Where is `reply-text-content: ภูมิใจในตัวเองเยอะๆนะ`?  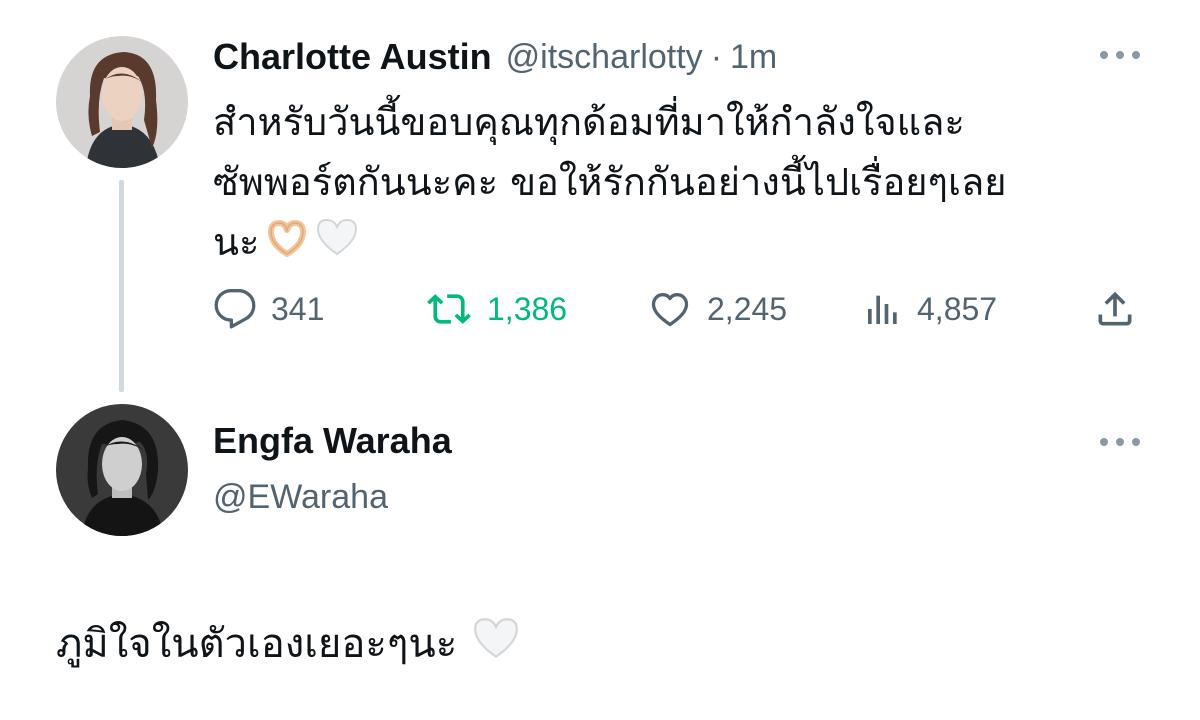 reply-text-content: ภูมิใจในตัวเองเยอะๆนะ is located at coordinates (257, 644).